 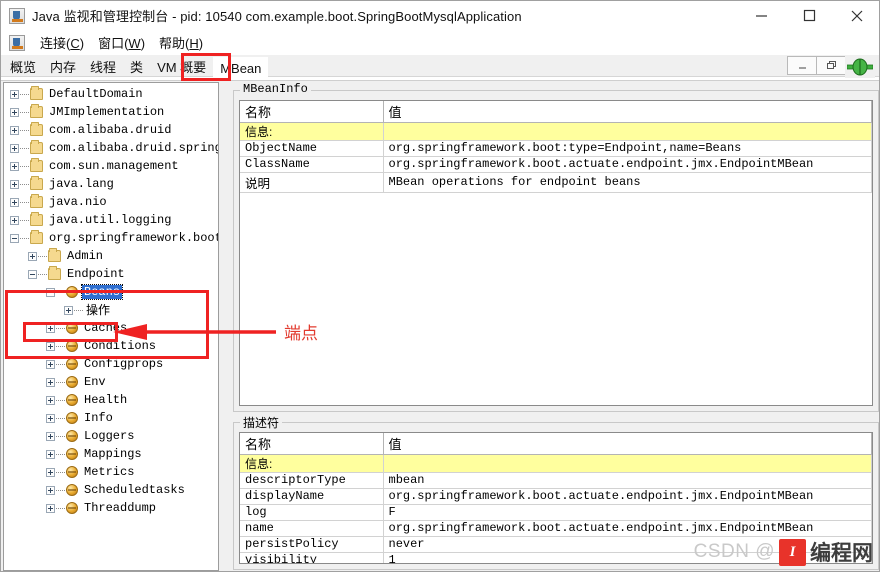 I want to click on tree-node: com.sun.management, so click(x=111, y=166).